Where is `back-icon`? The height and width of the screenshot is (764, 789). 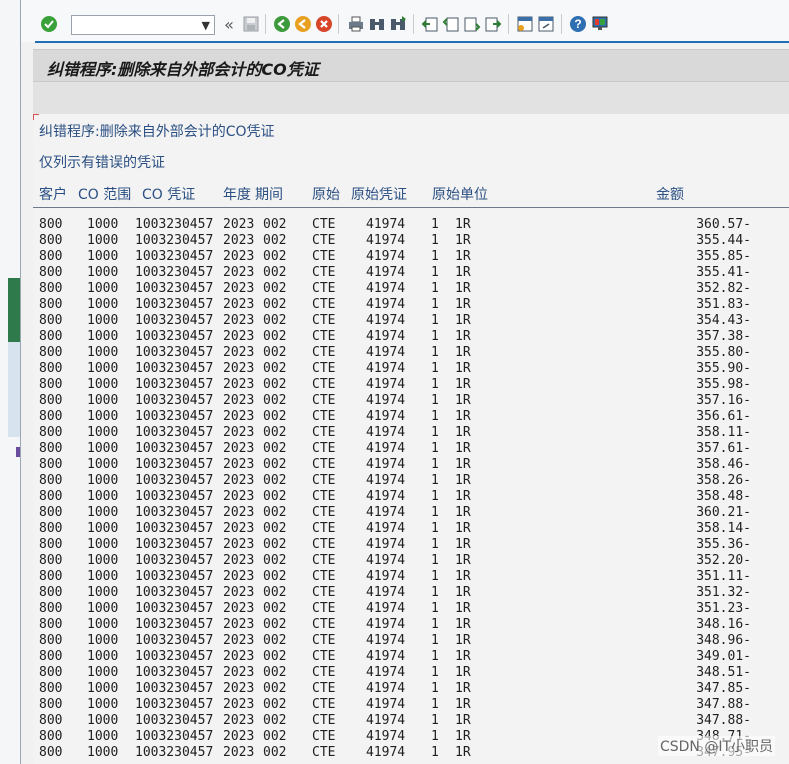 back-icon is located at coordinates (282, 24).